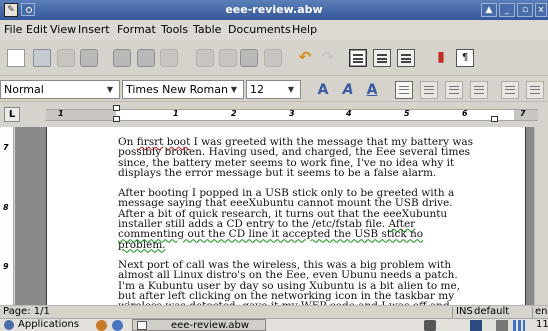 Image resolution: width=548 pixels, height=331 pixels. What do you see at coordinates (358, 58) in the screenshot?
I see `layout-normal-icon` at bounding box center [358, 58].